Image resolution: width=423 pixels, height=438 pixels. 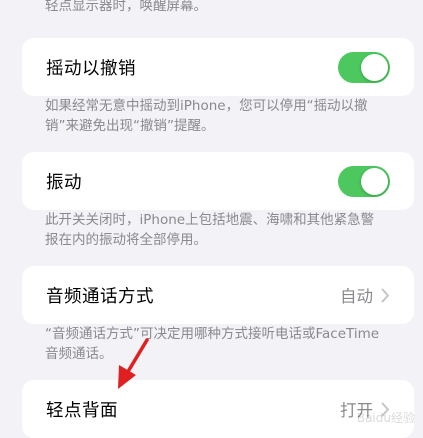 I want to click on watermark-logo: Baidu经验, so click(x=385, y=418).